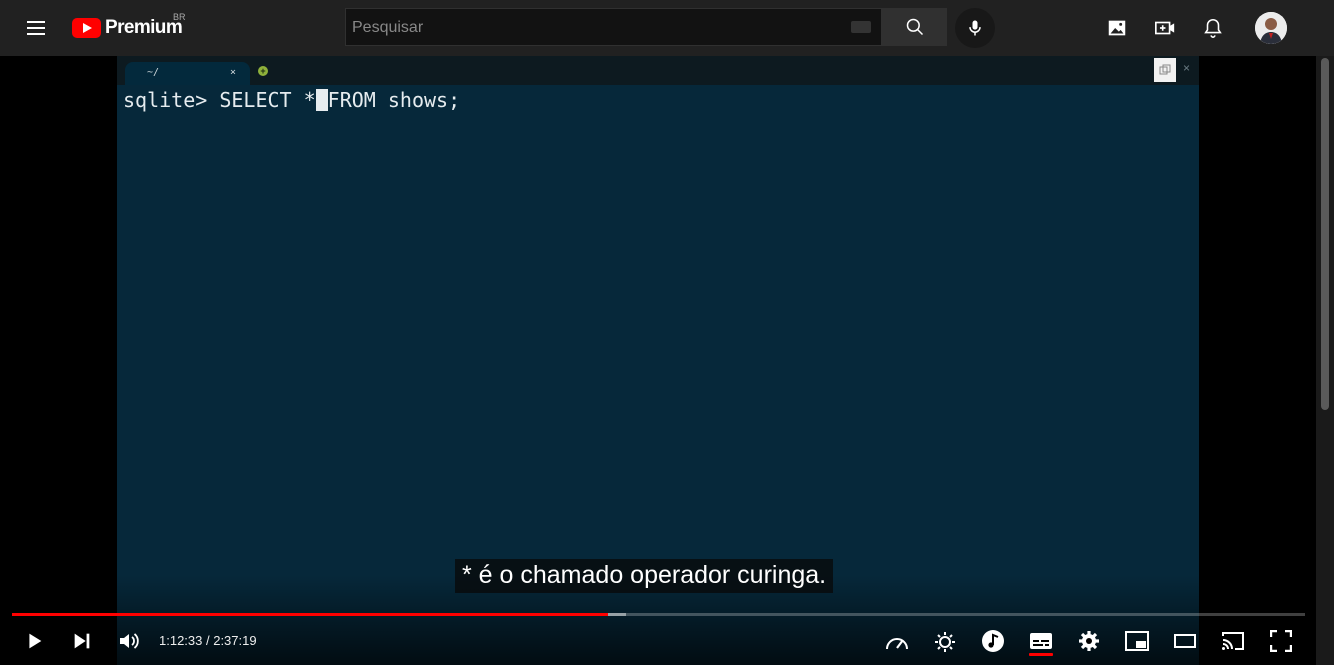 The height and width of the screenshot is (665, 1334). Describe the element at coordinates (233, 72) in the screenshot. I see `terminal-tab-close-icon: ×` at that location.